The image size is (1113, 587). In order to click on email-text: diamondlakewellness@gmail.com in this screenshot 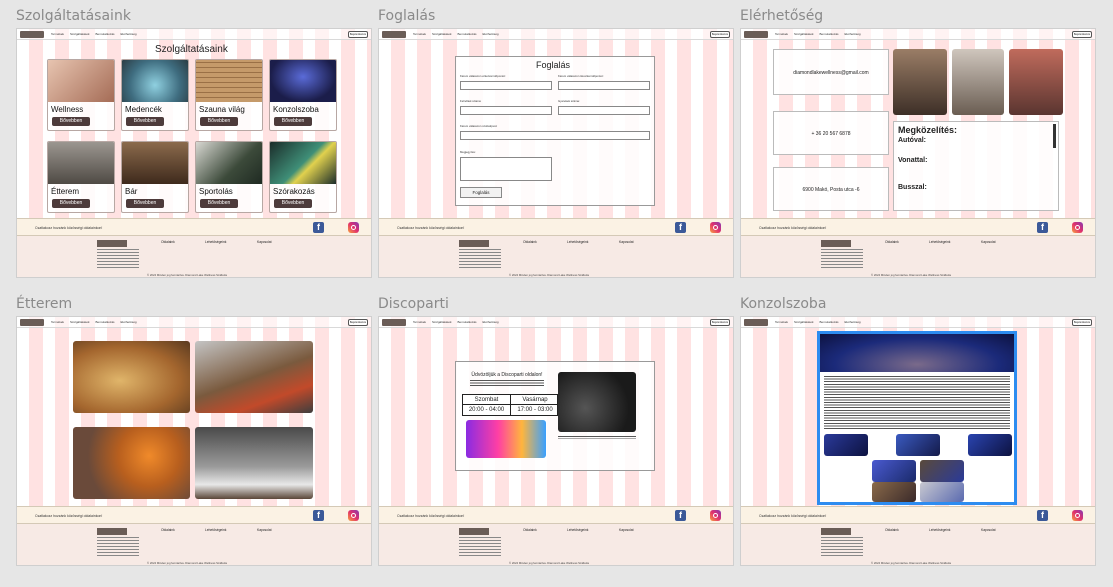, I will do `click(830, 73)`.